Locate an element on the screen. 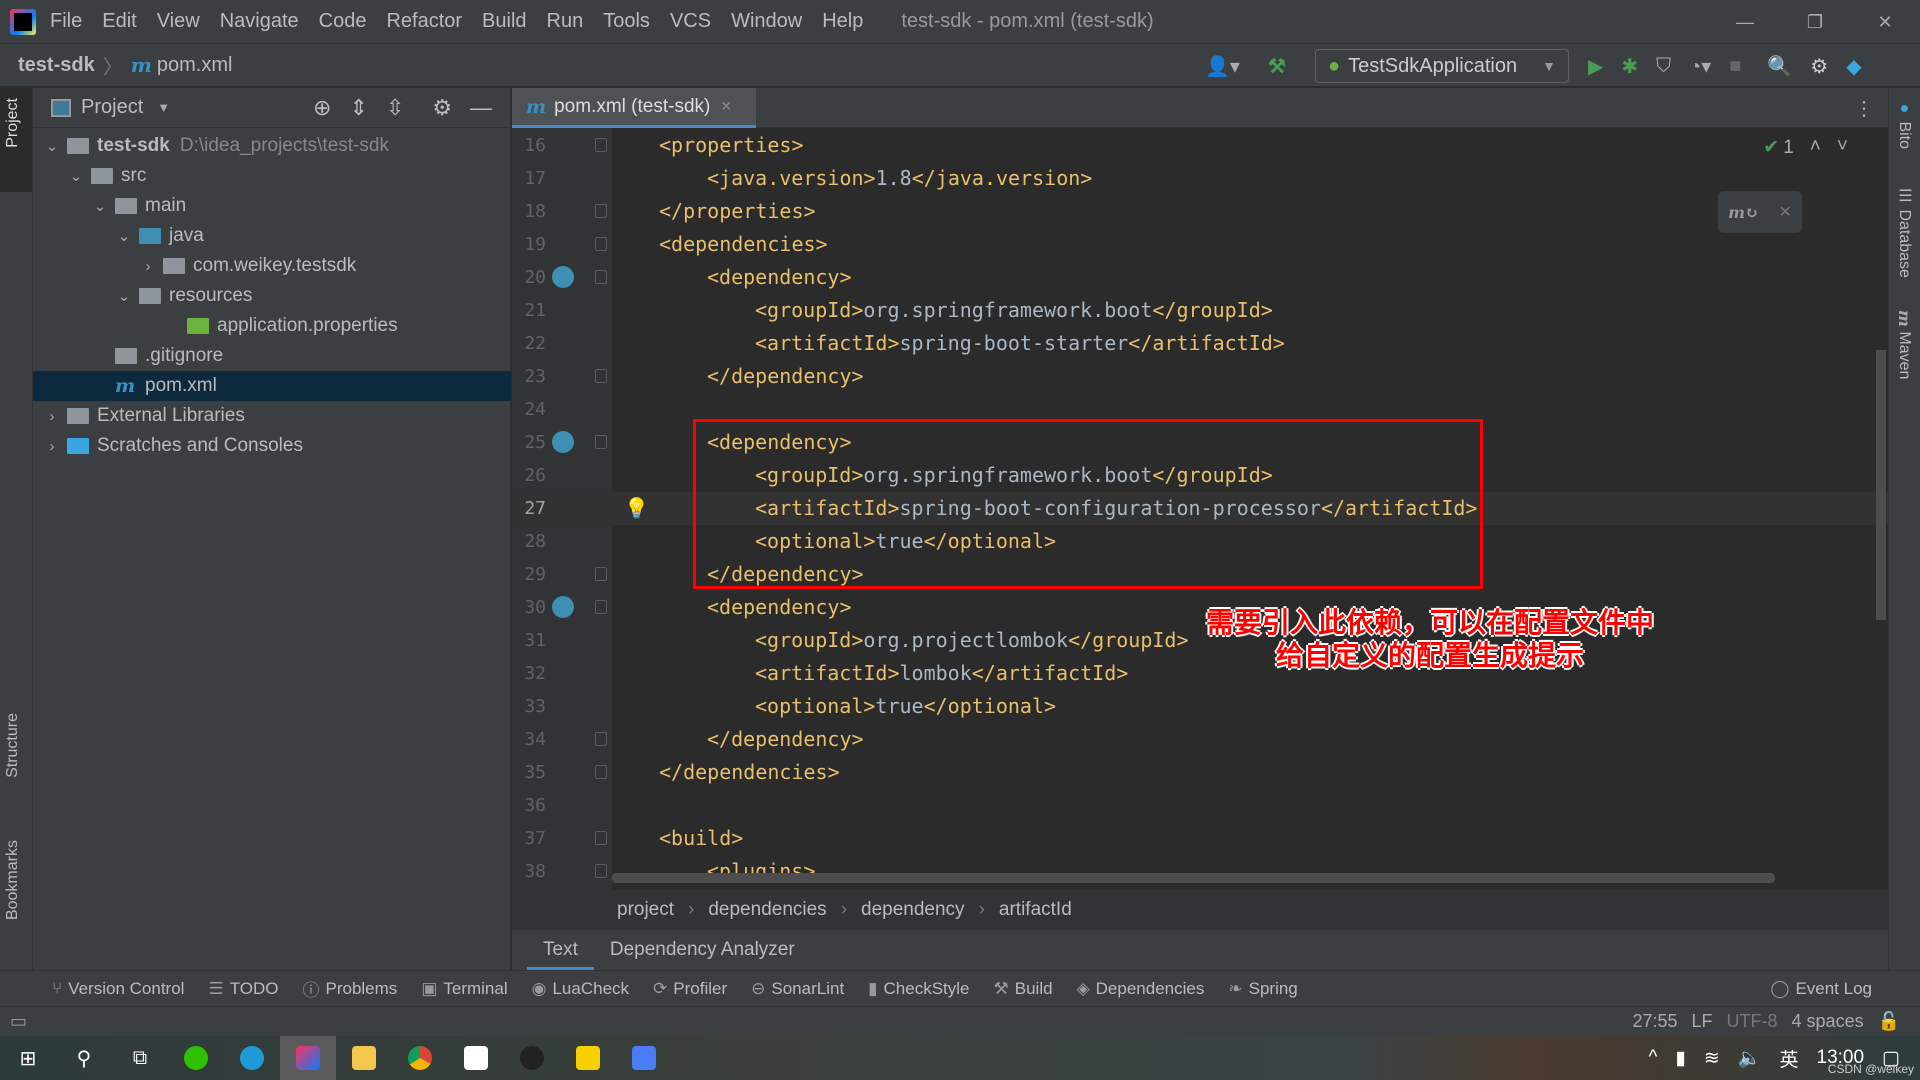 This screenshot has width=1920, height=1080. hide-panel-icon: — is located at coordinates (481, 108).